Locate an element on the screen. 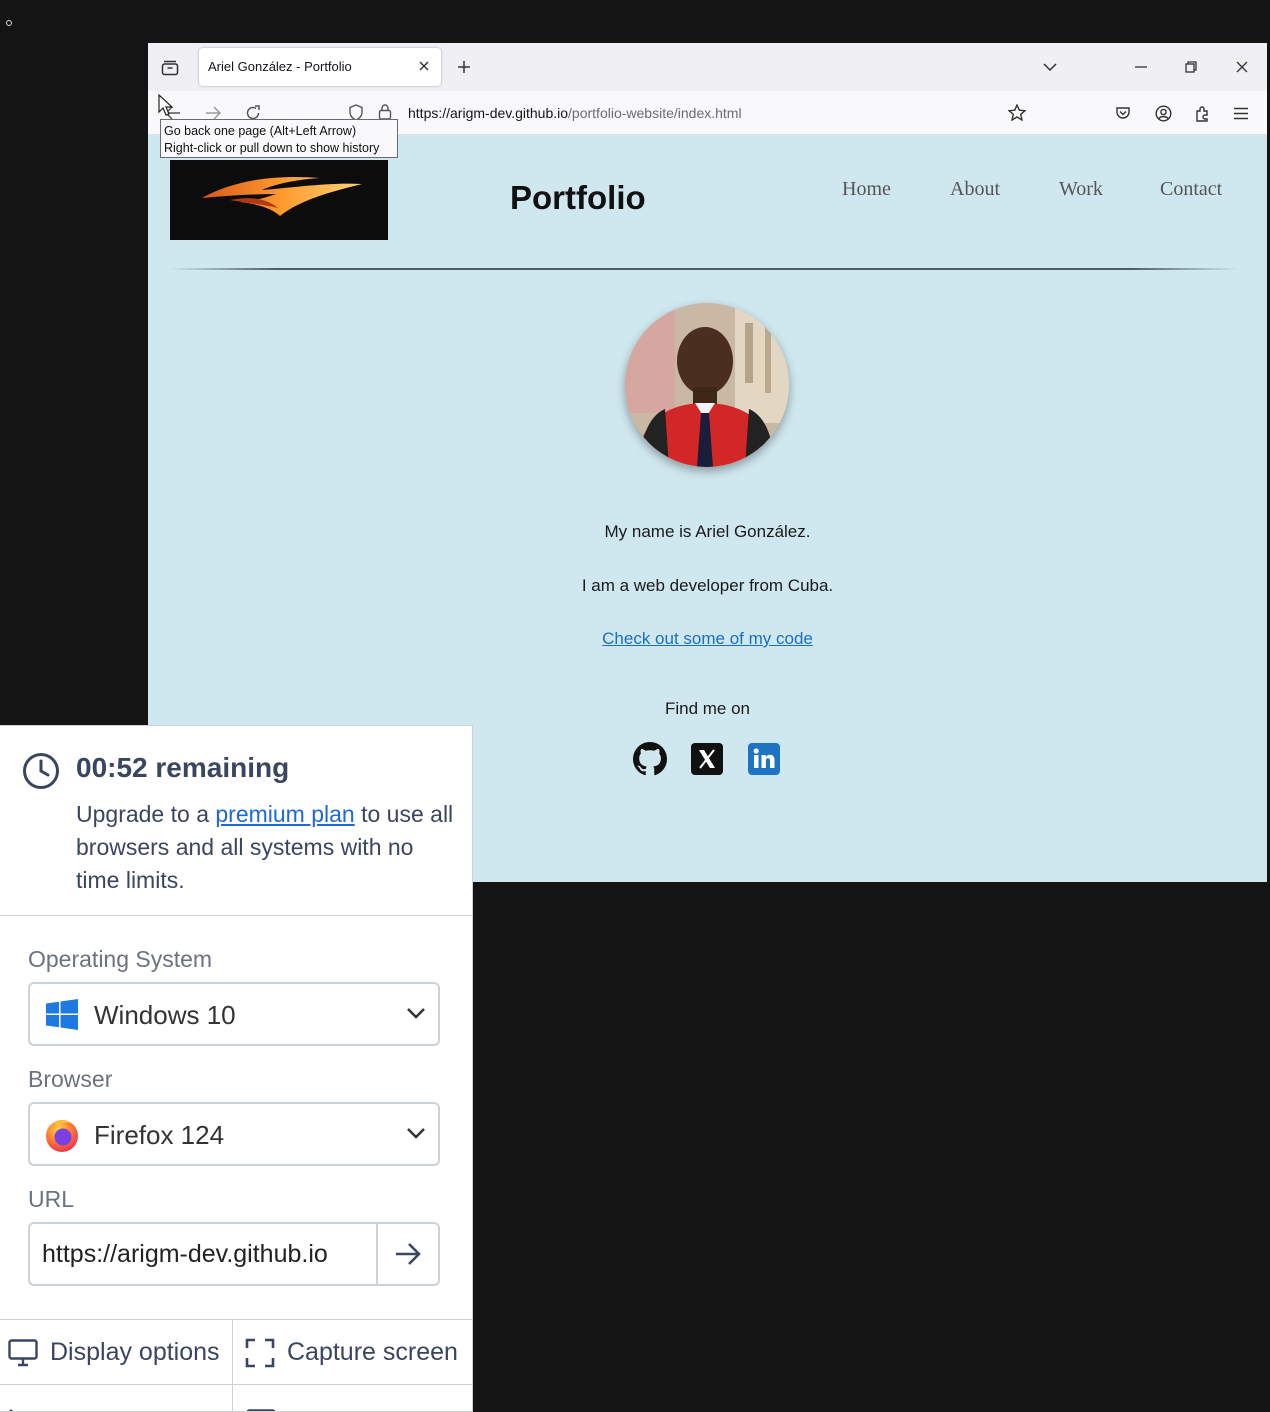  arrow-right-icon is located at coordinates (408, 1254).